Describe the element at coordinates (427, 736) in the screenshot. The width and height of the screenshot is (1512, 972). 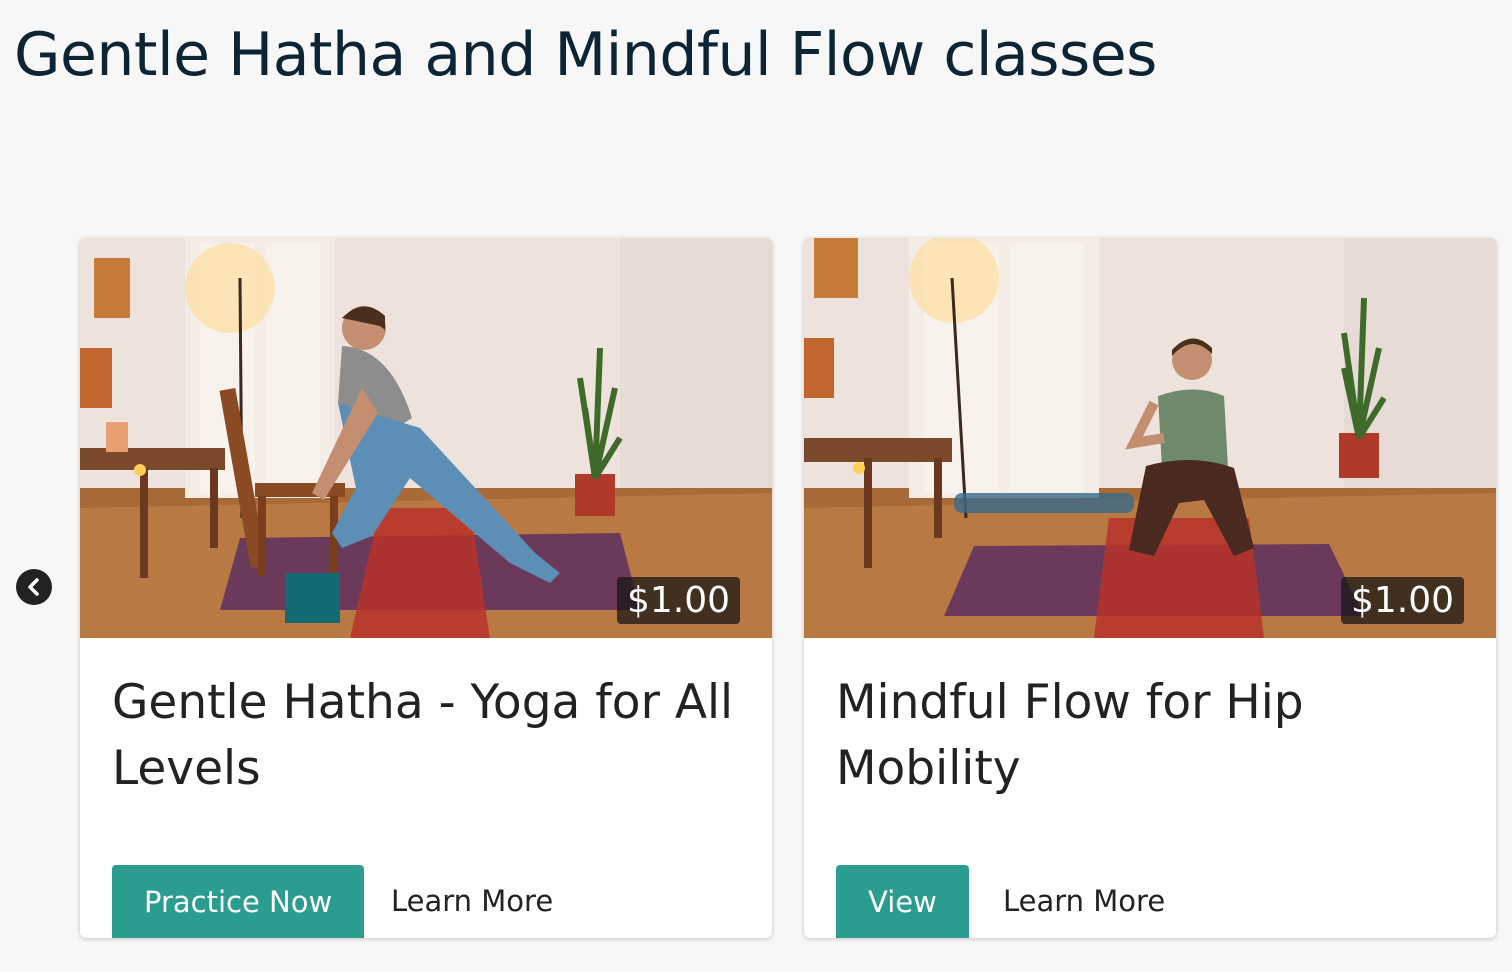
I see `card-title: Gentle Hatha - Yoga for All Levels` at that location.